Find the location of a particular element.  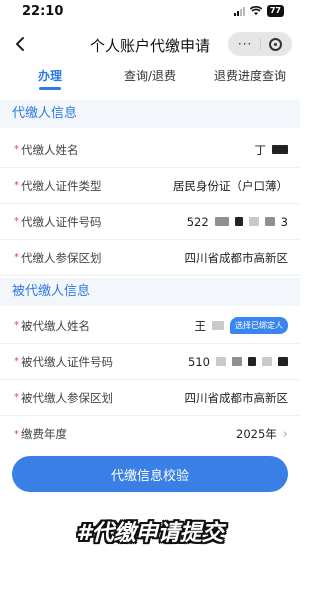

more-dots-icon: ··· is located at coordinates (245, 44).